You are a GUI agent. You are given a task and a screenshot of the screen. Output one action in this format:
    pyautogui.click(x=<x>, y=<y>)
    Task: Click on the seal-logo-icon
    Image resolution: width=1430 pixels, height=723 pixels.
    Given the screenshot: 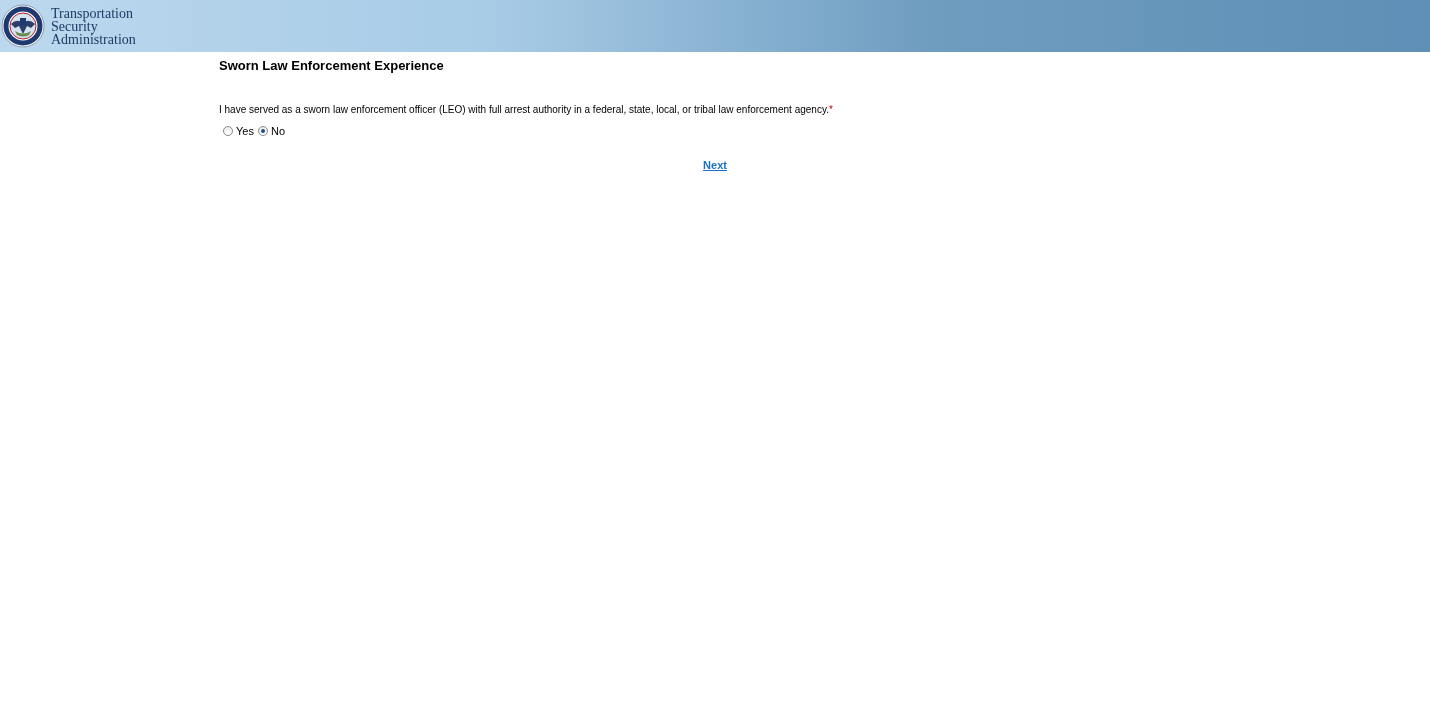 What is the action you would take?
    pyautogui.click(x=23, y=26)
    